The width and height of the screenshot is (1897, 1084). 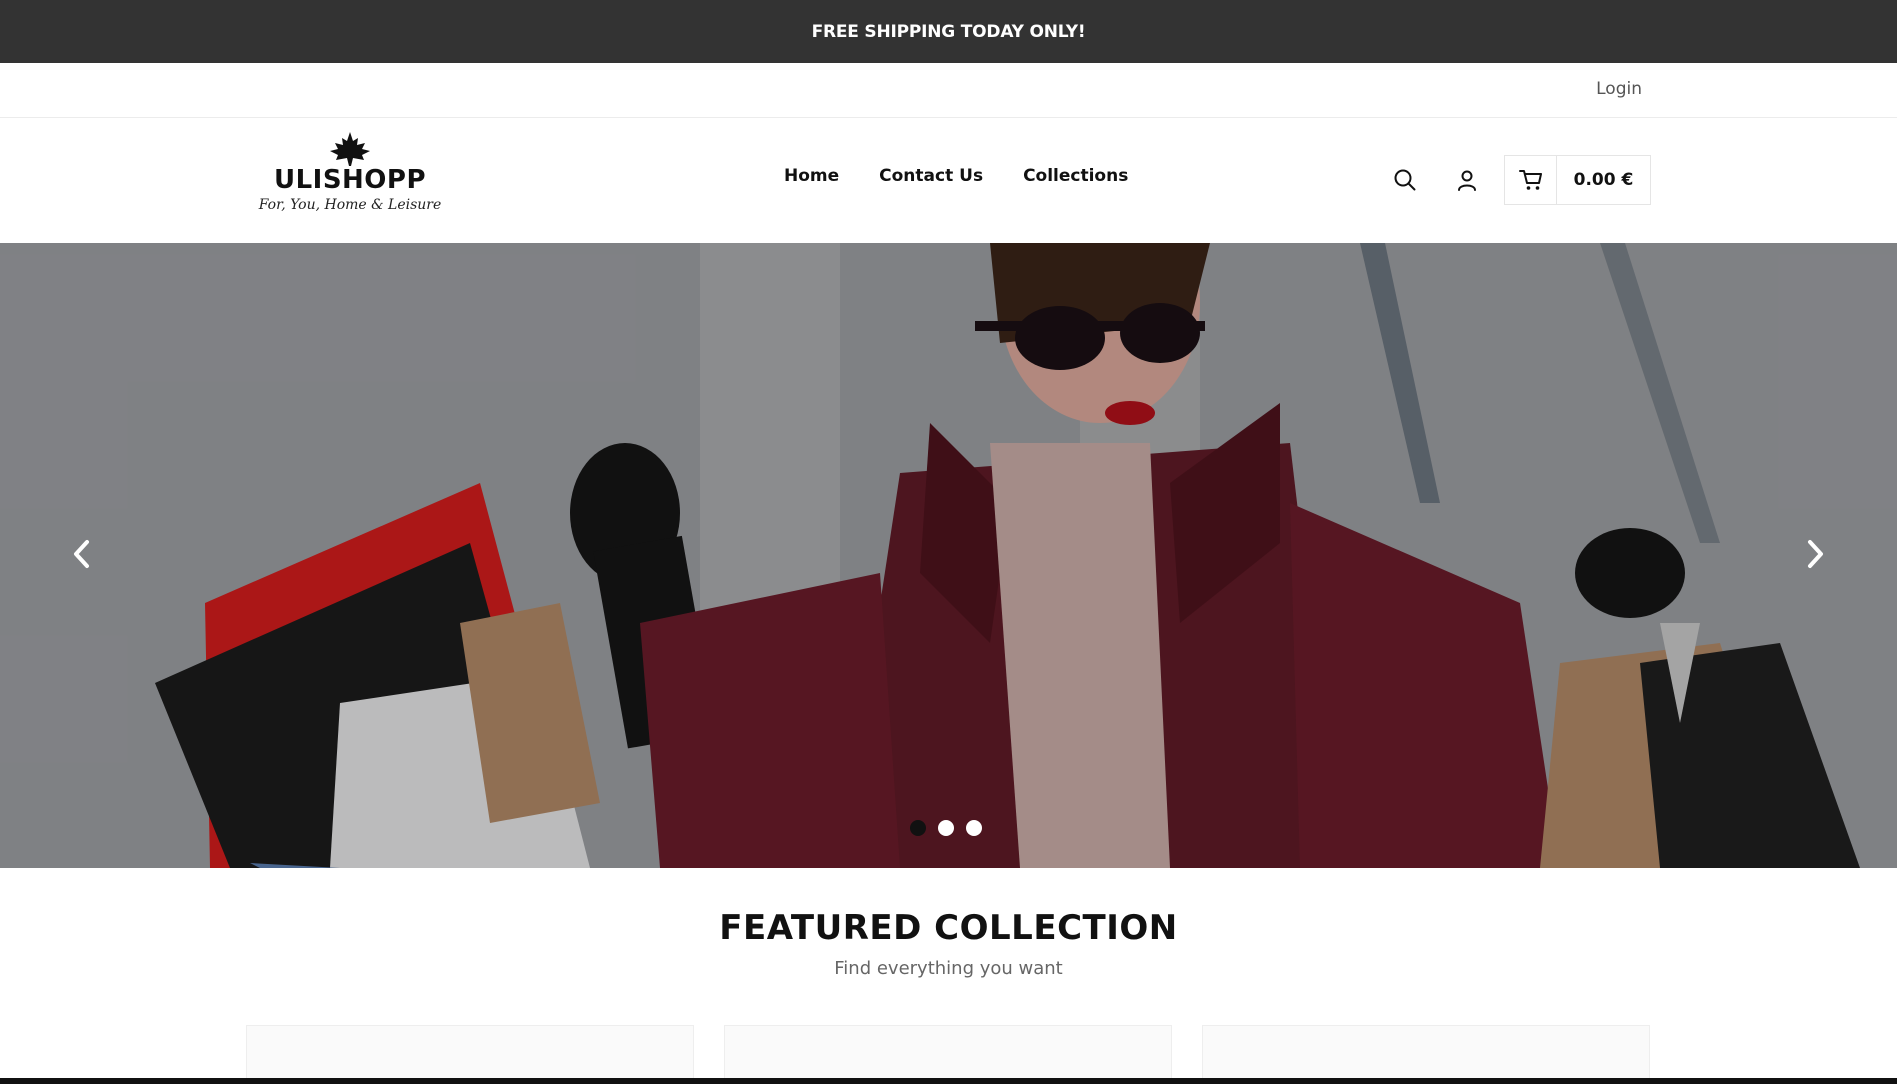 I want to click on cart-icon, so click(x=1530, y=180).